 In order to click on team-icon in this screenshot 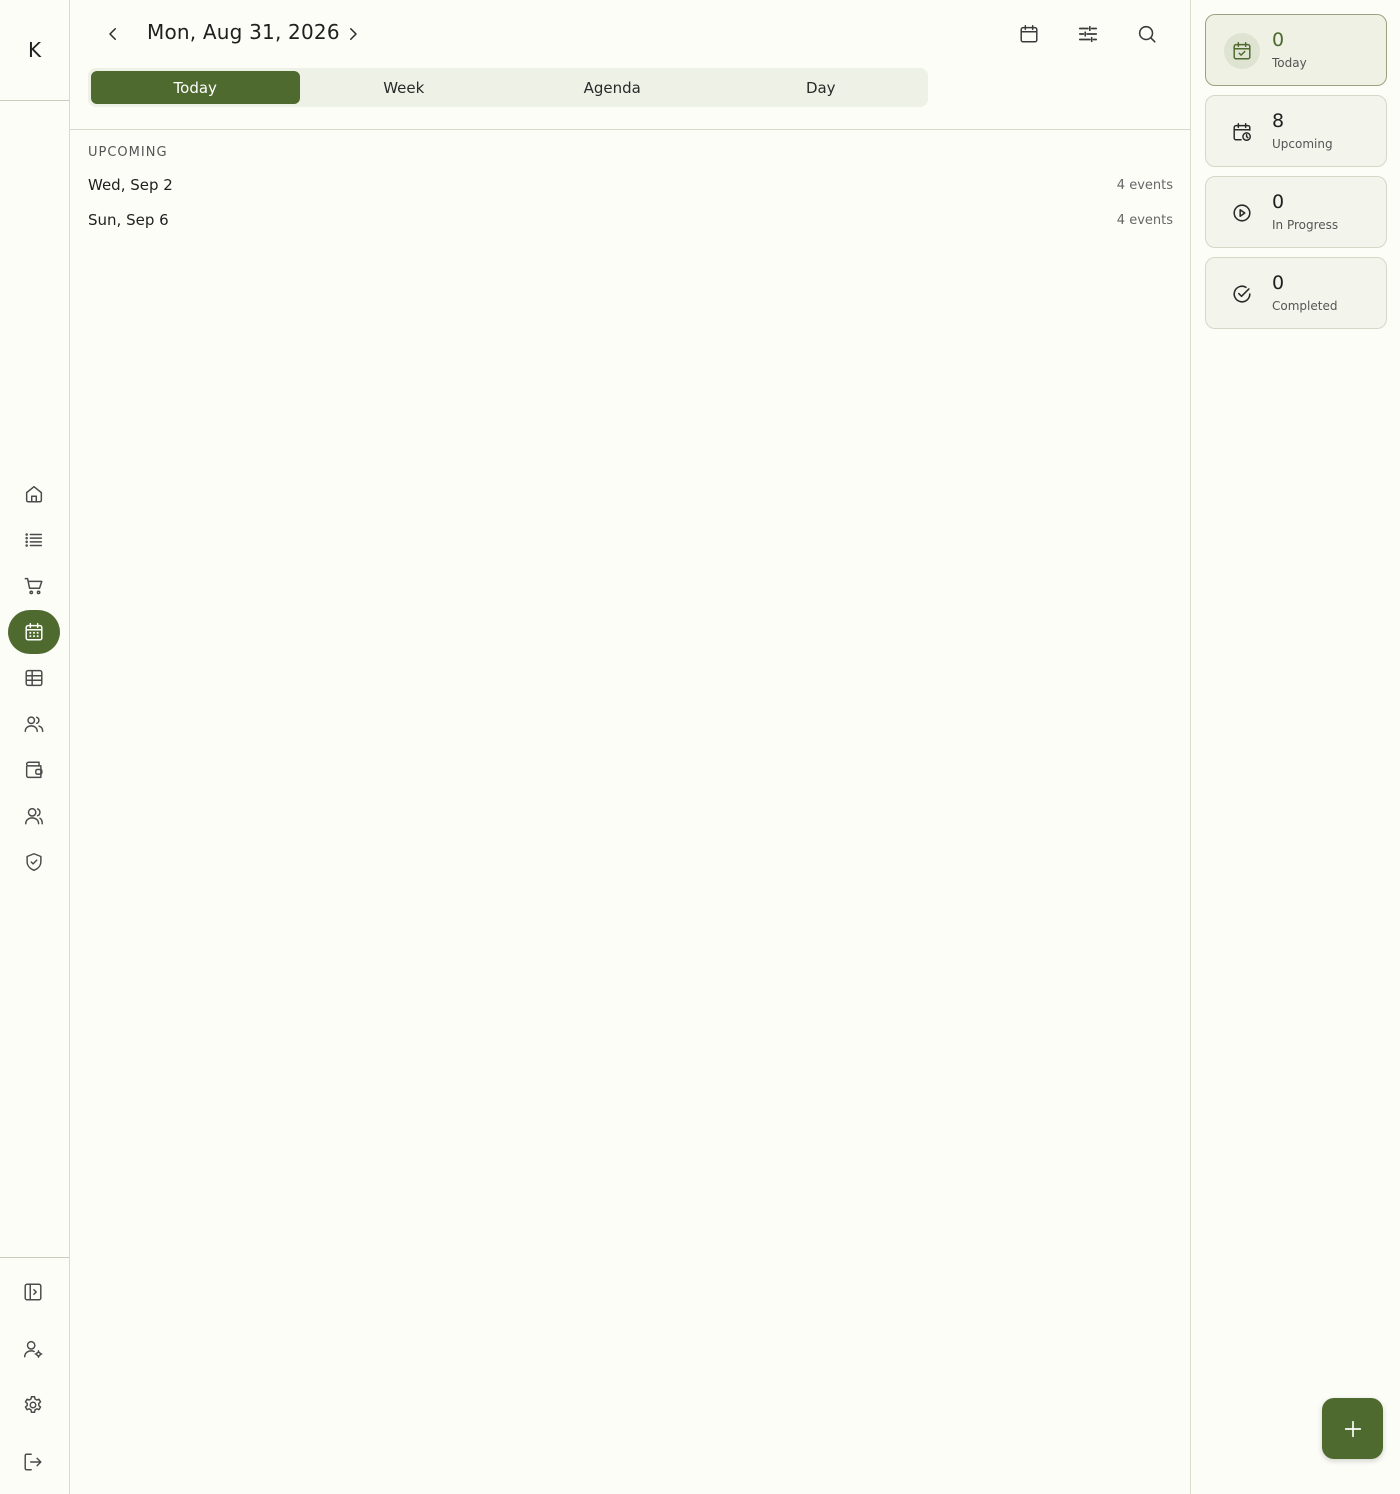, I will do `click(34, 816)`.